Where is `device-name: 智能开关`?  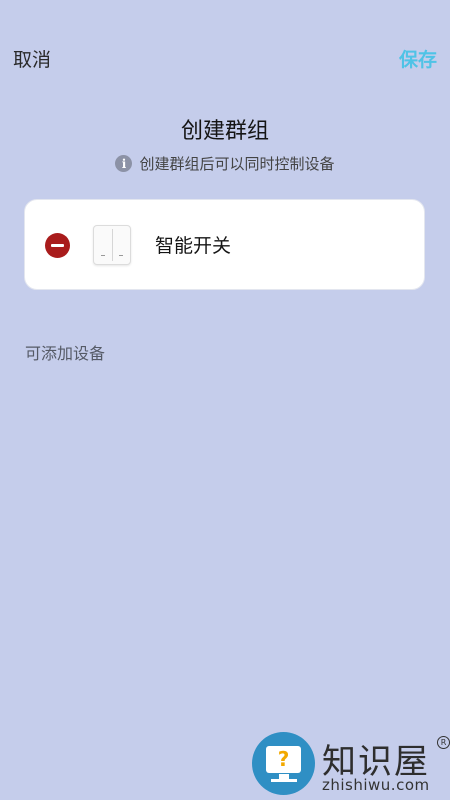
device-name: 智能开关 is located at coordinates (193, 246).